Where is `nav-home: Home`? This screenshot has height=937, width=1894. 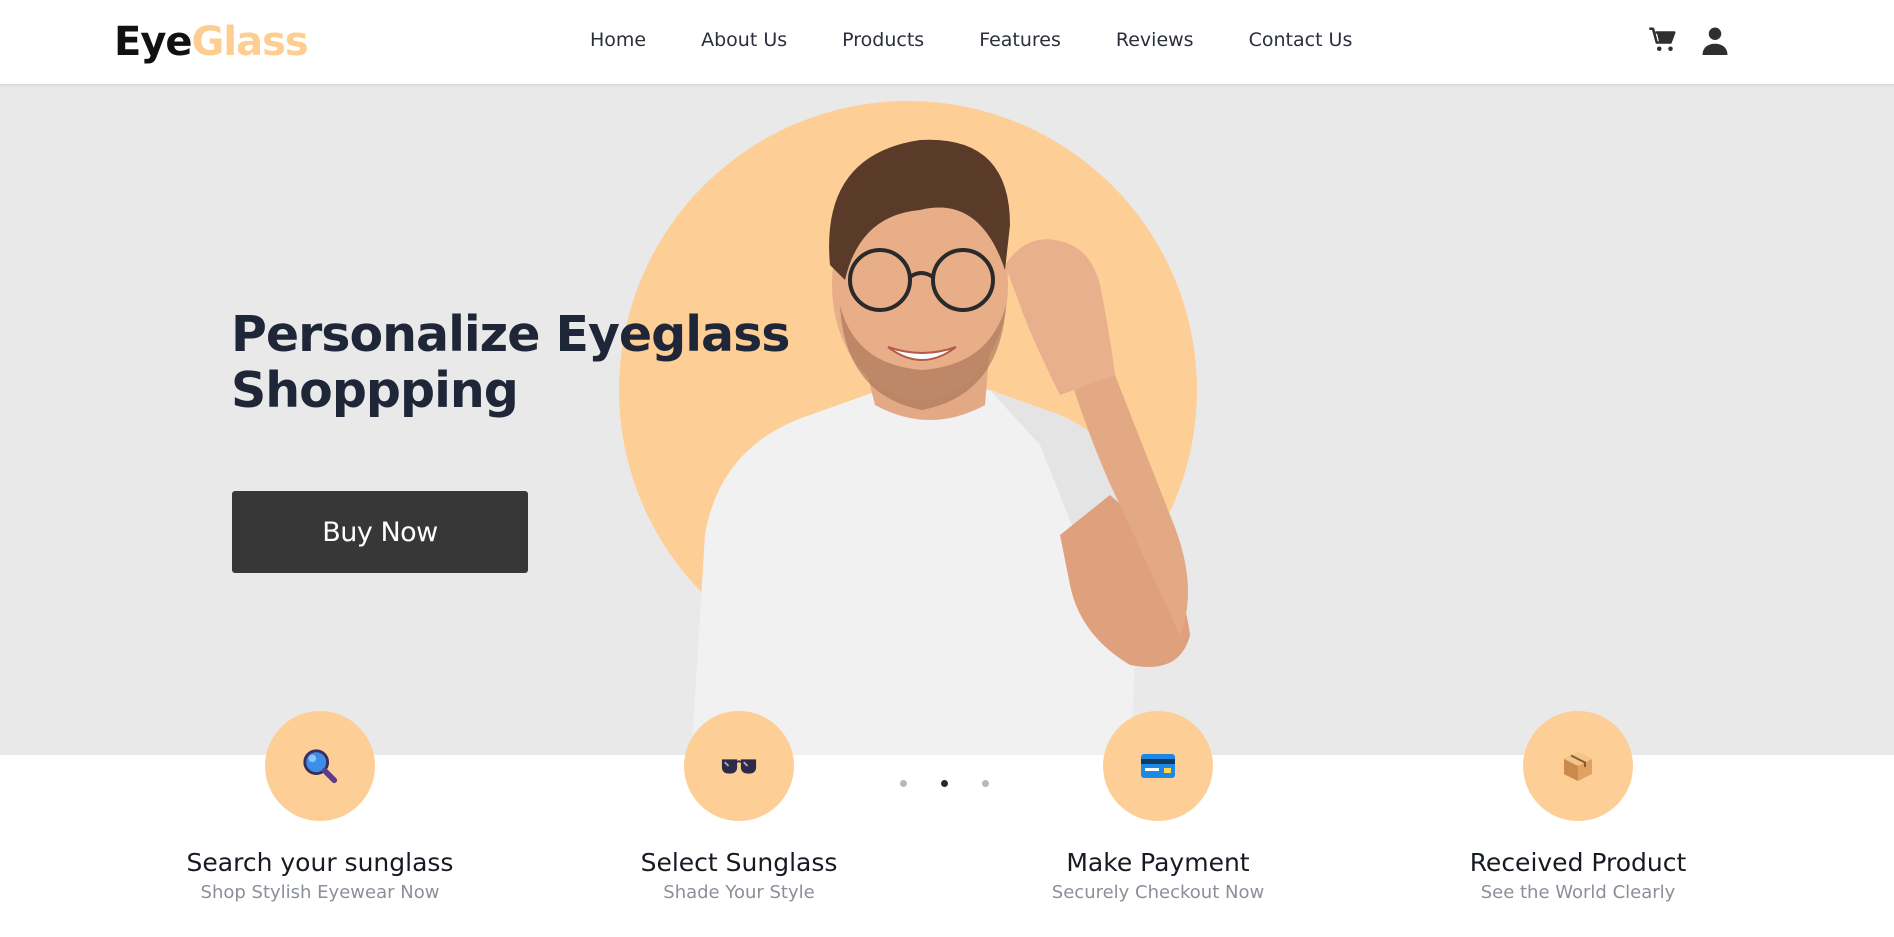 nav-home: Home is located at coordinates (618, 40).